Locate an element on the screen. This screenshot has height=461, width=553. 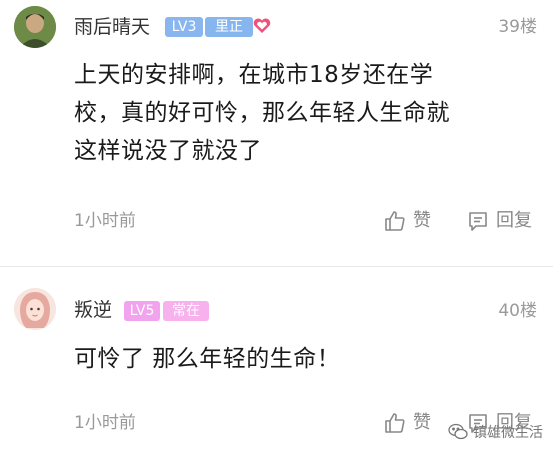
reply-label: 回复 is located at coordinates (514, 220).